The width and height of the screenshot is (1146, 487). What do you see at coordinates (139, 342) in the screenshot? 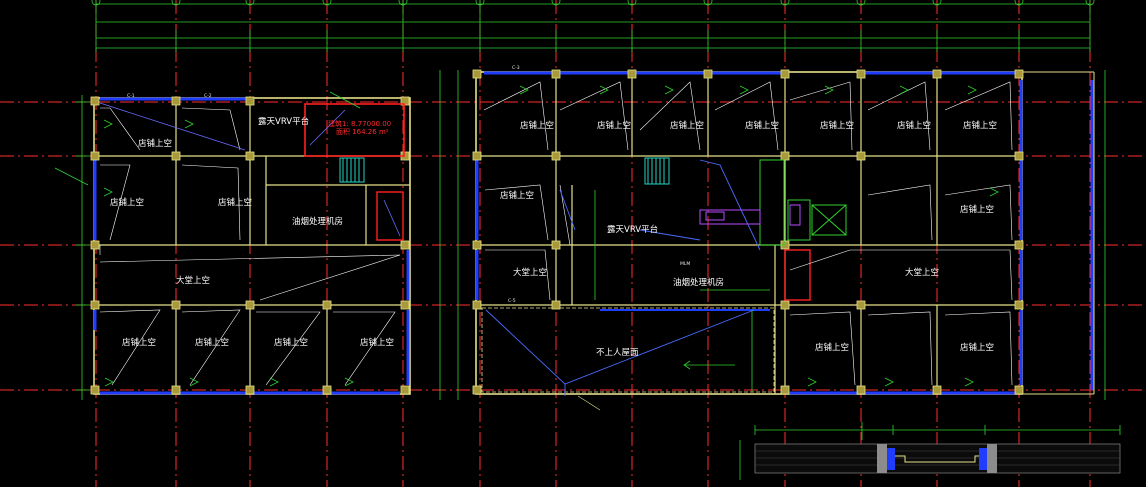
I see `room-label-l7: 店铺上空` at bounding box center [139, 342].